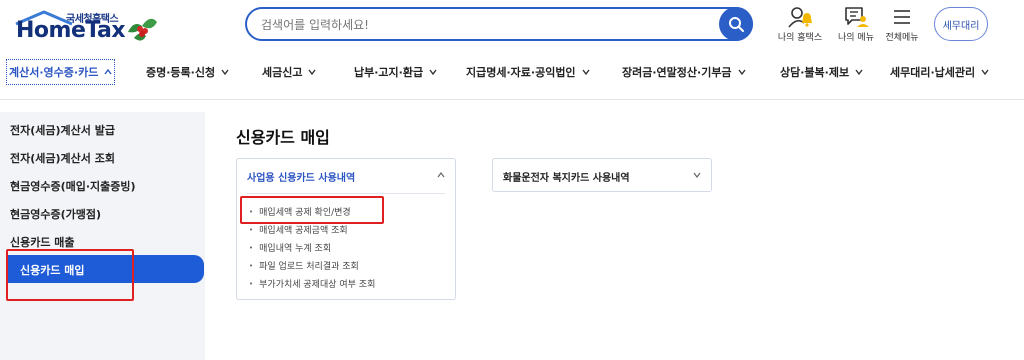  I want to click on card-freight-welfare-card: 화물운전자 복지카드 사용내역, so click(602, 175).